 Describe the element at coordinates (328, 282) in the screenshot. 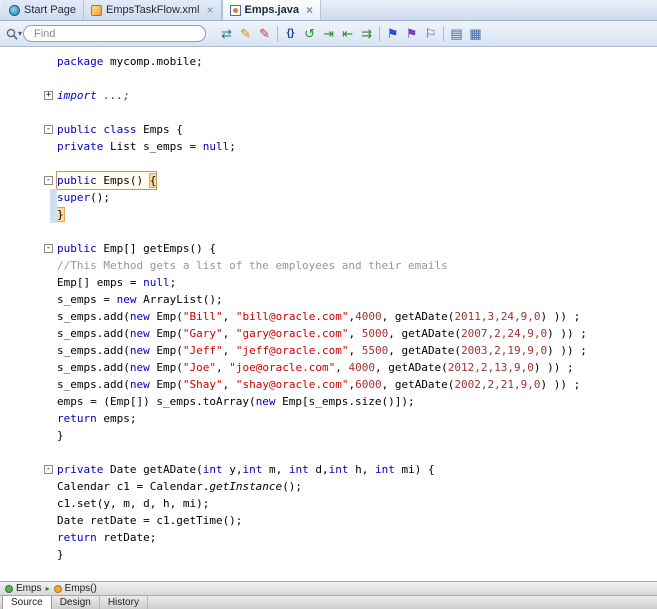

I see `code-line: Emp[] emps = null;` at that location.